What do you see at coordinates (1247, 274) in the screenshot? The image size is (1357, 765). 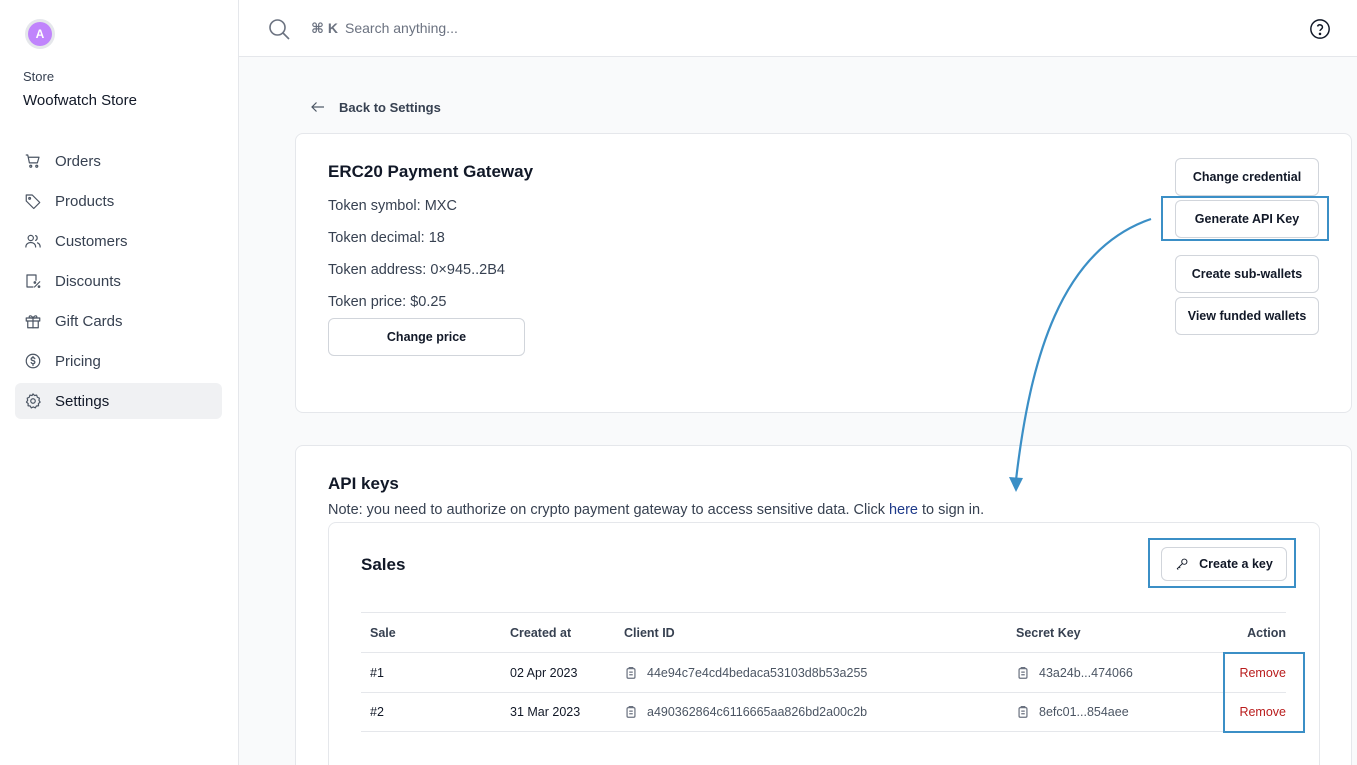 I see `create-sub-wallets-button: Create sub-wallets` at bounding box center [1247, 274].